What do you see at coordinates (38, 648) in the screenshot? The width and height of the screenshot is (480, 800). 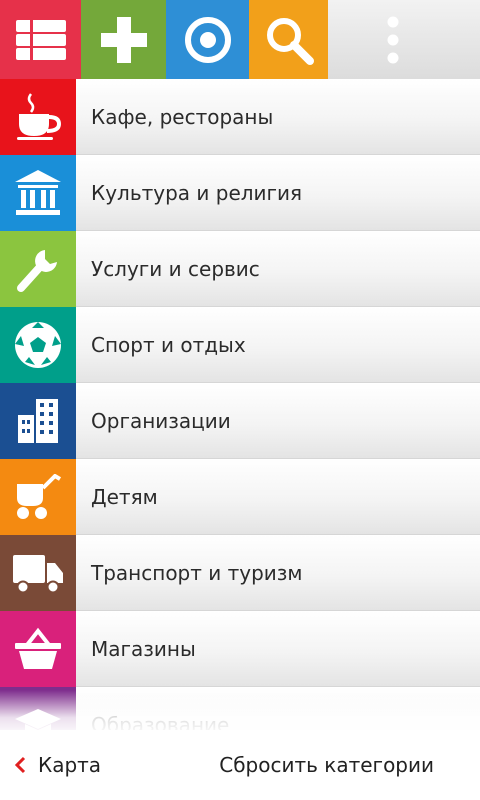 I see `shopping-basket-icon` at bounding box center [38, 648].